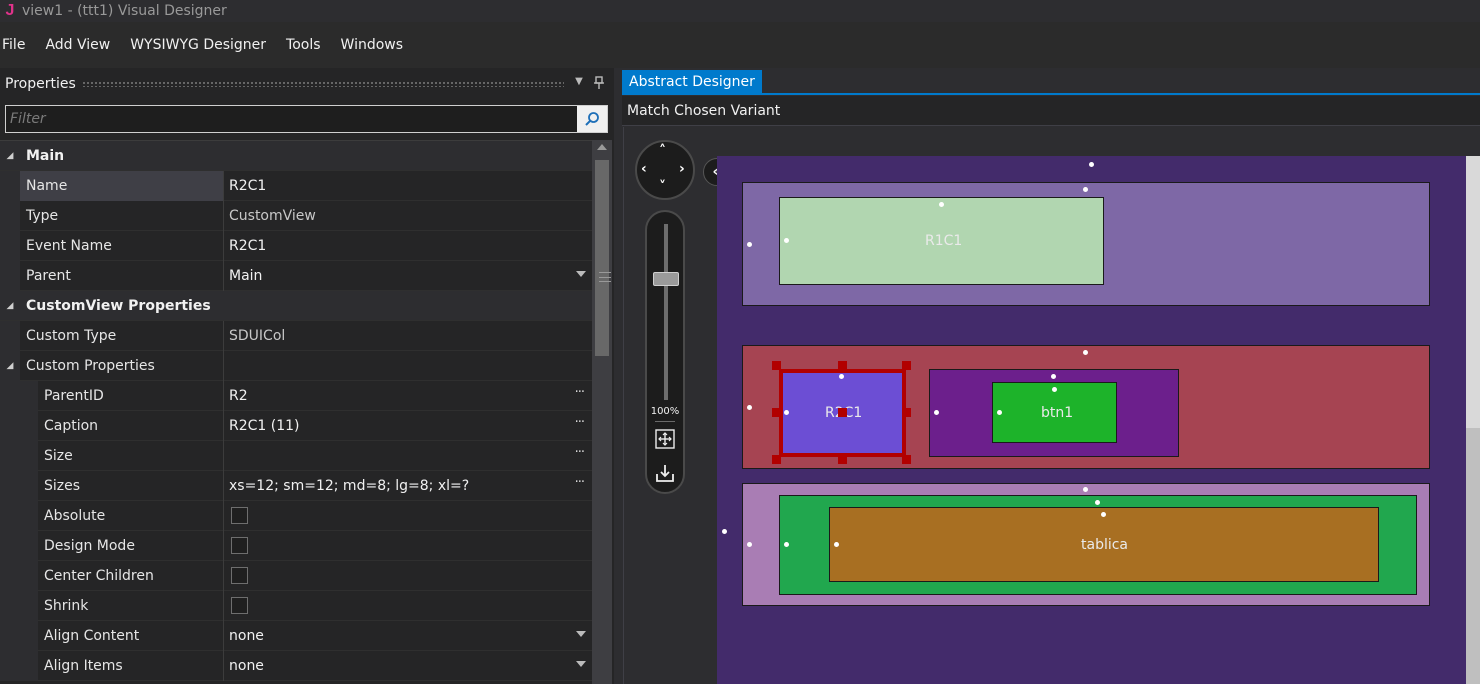 The width and height of the screenshot is (1480, 684). What do you see at coordinates (703, 111) in the screenshot?
I see `variant-label: Match Chosen Variant` at bounding box center [703, 111].